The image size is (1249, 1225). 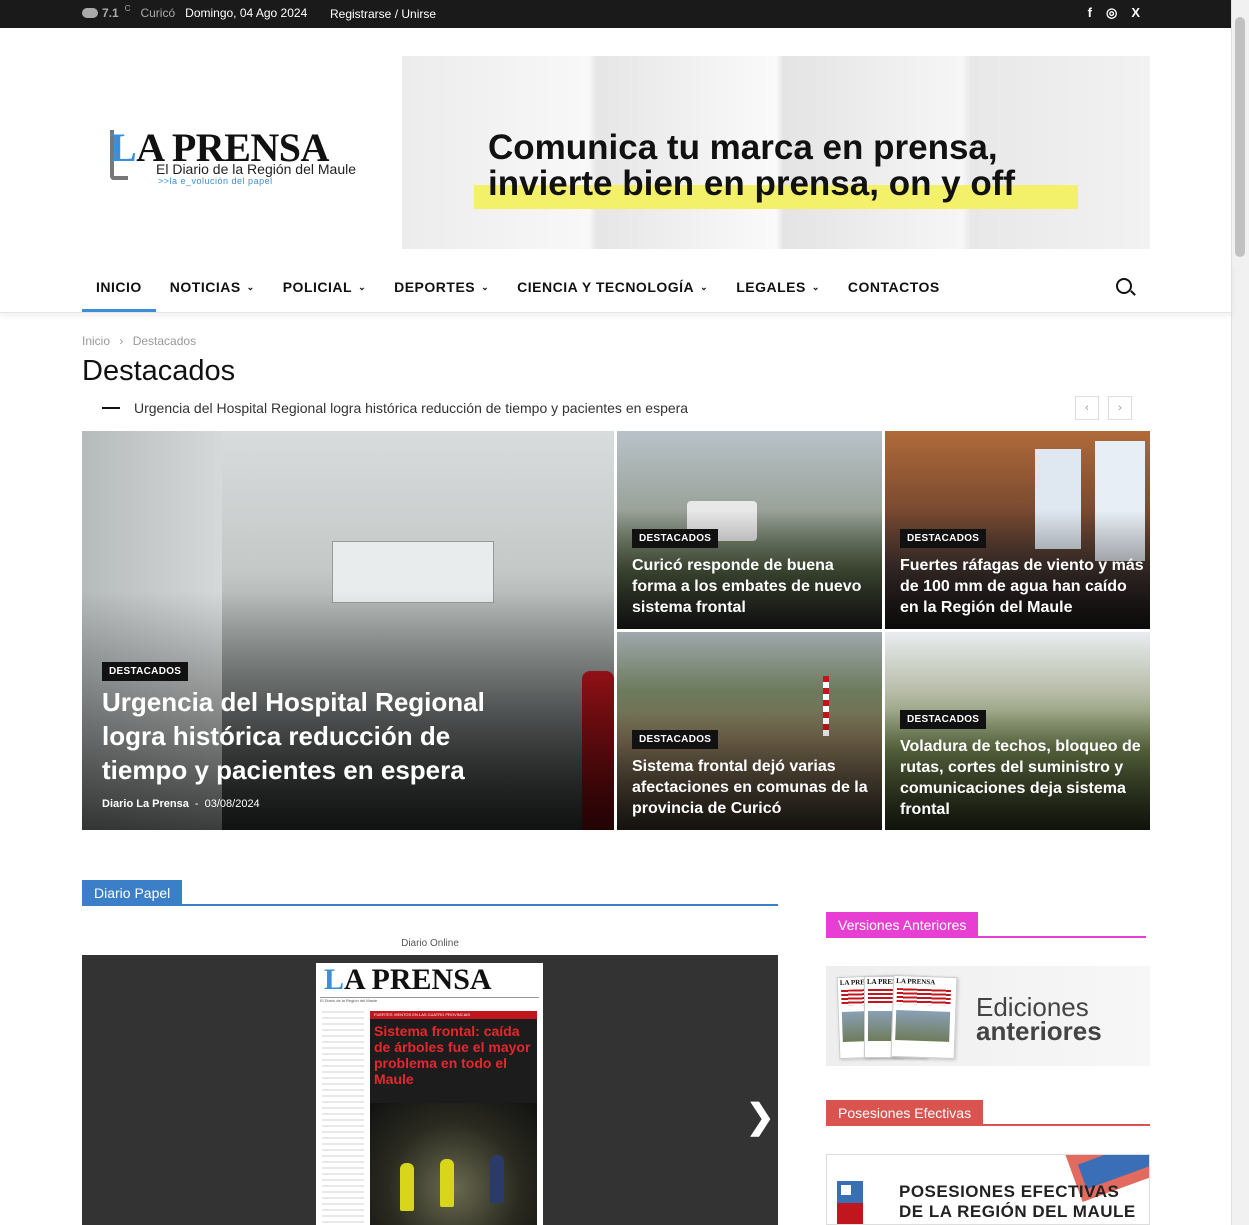 What do you see at coordinates (850, 1202) in the screenshot?
I see `government-logo-icon` at bounding box center [850, 1202].